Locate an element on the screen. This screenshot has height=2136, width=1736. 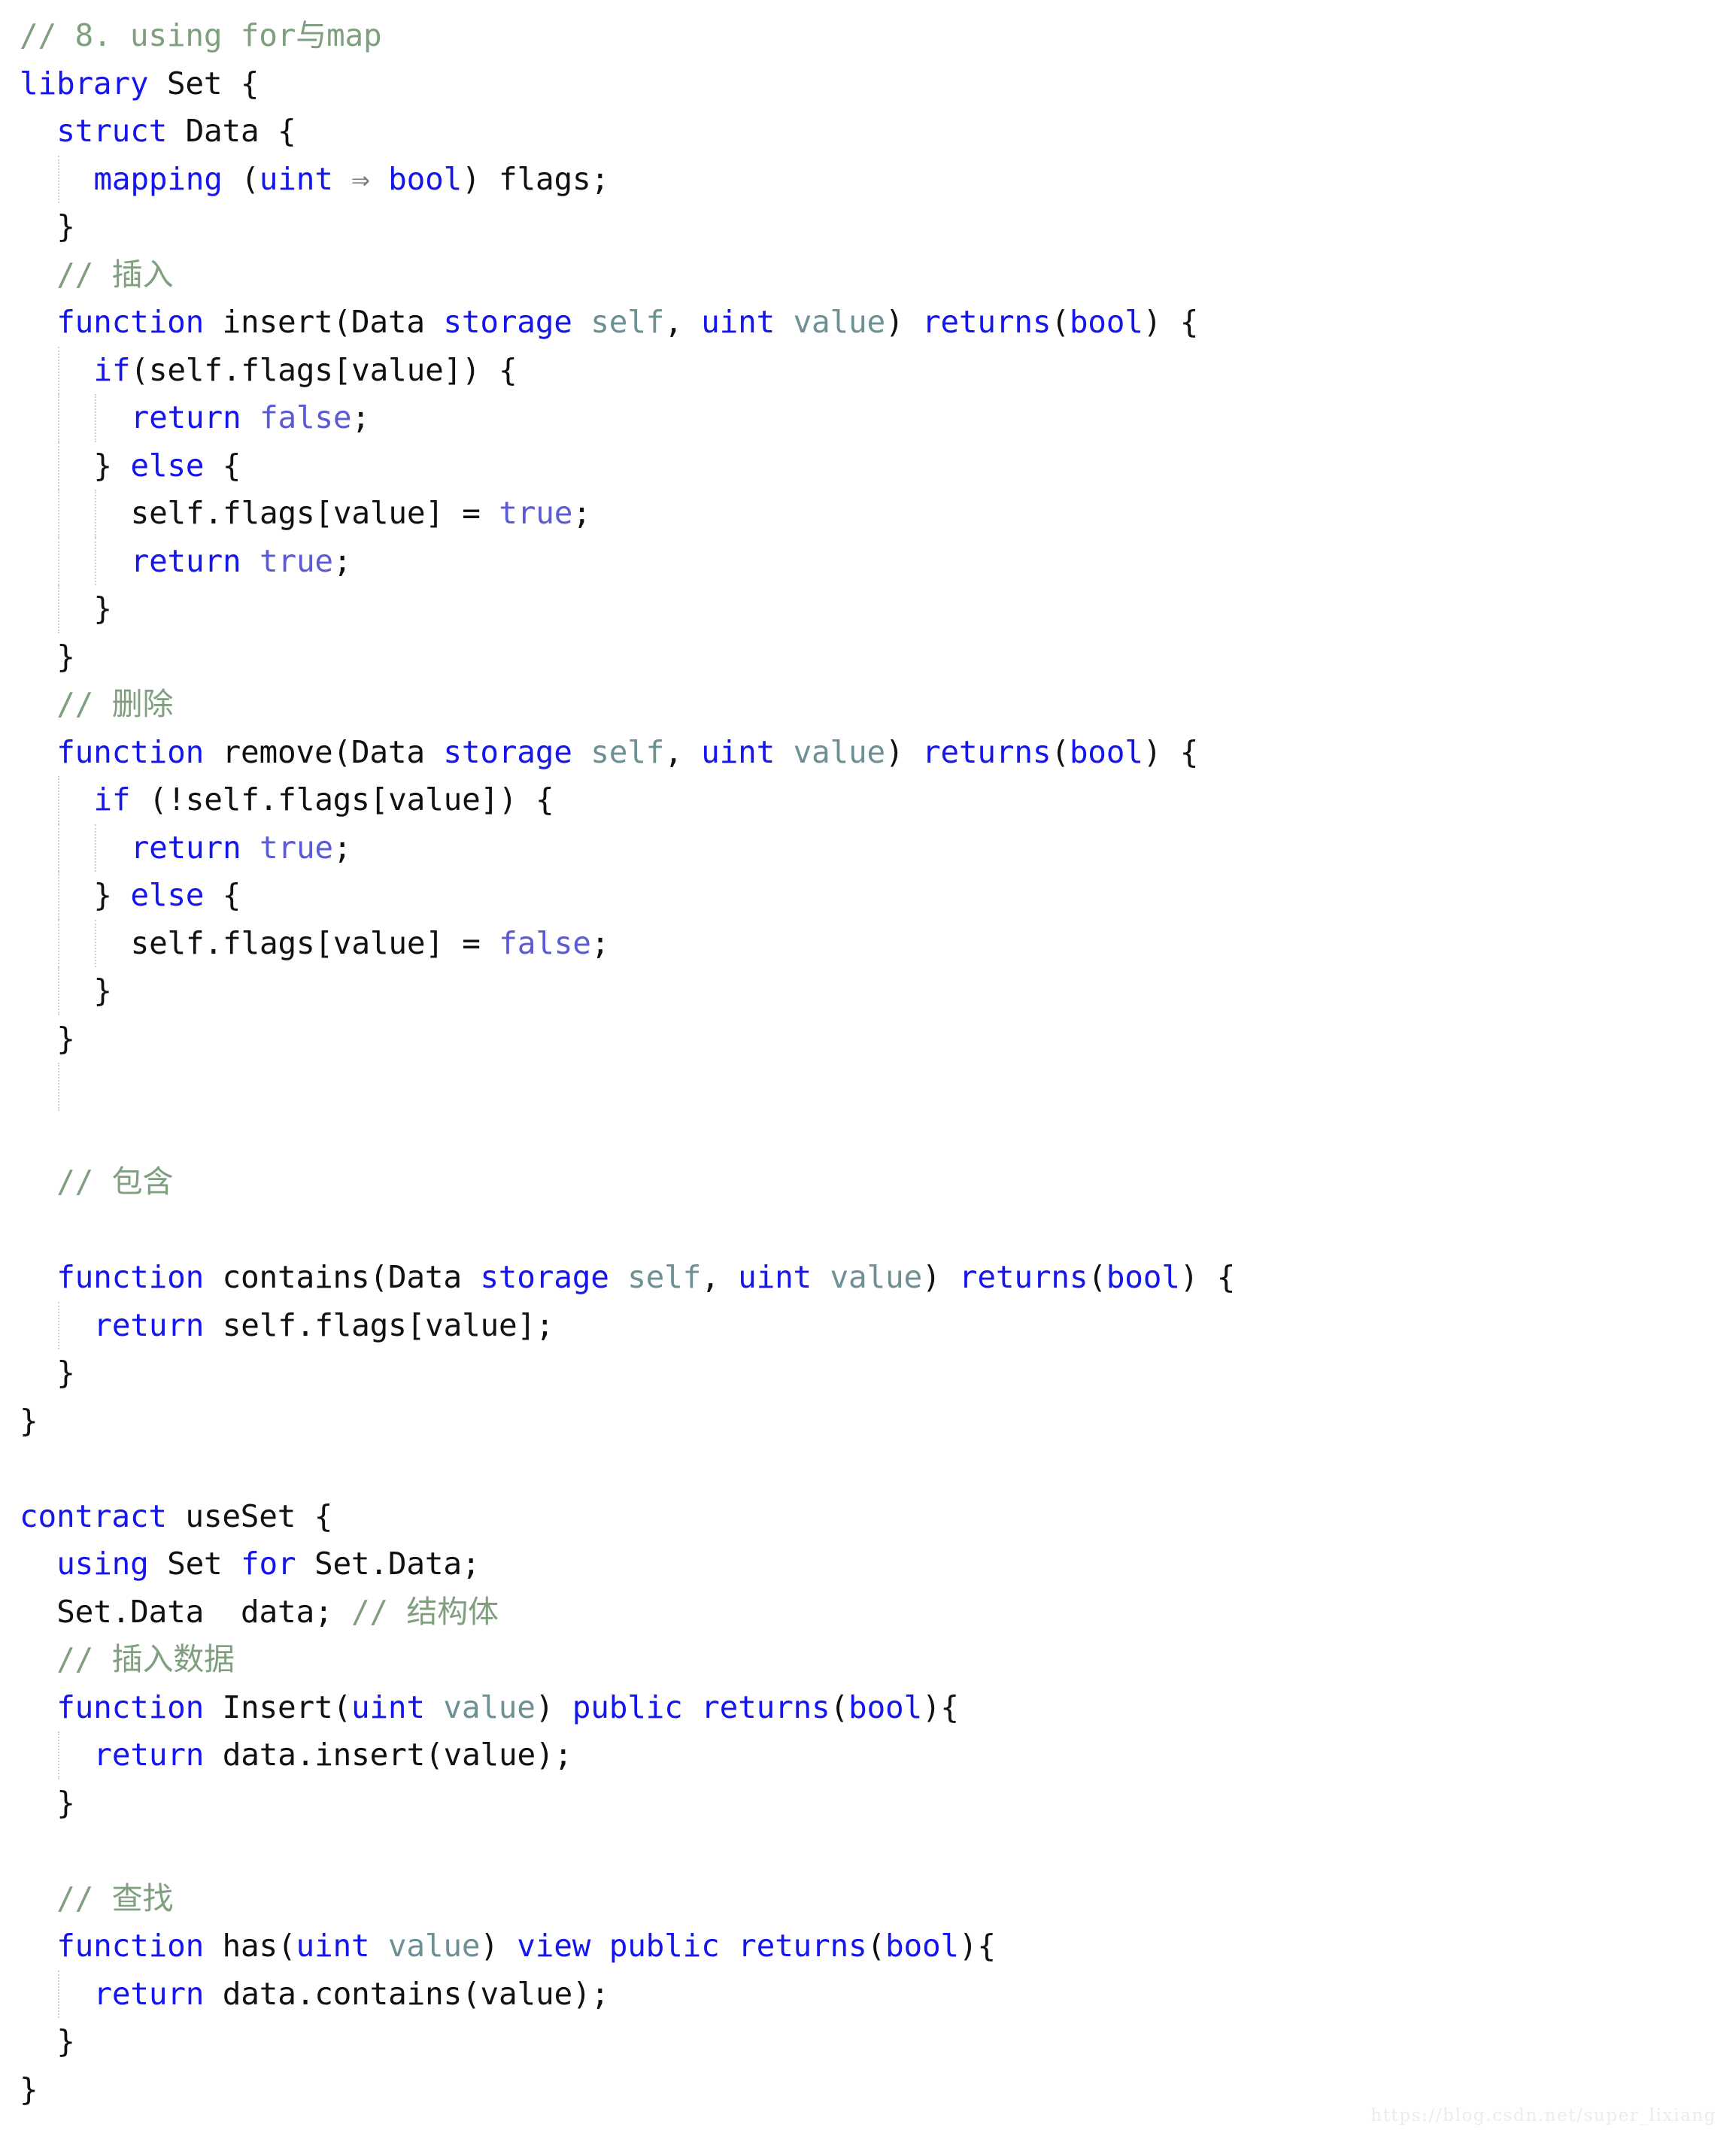
code-token-pln: remove(Data is located at coordinates (324, 751).